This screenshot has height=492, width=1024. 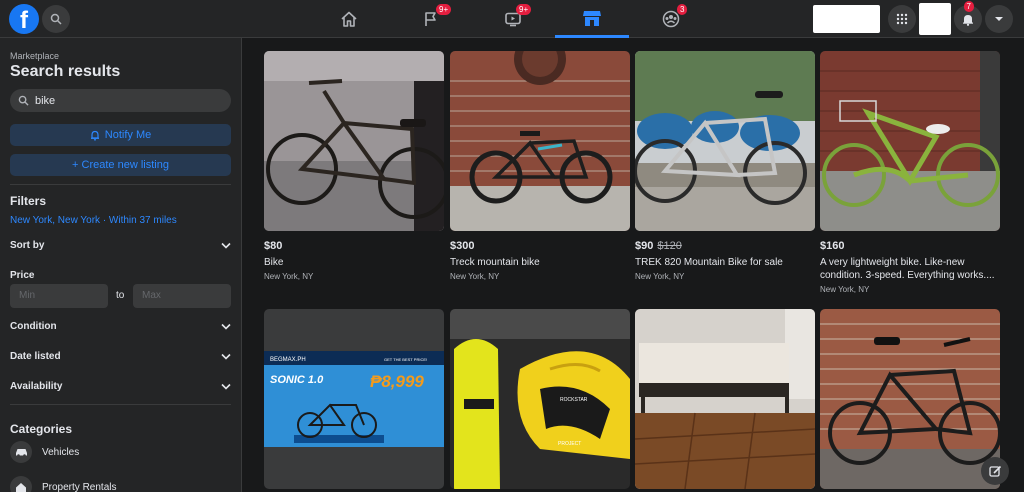 I want to click on original-price: $120, so click(x=669, y=246).